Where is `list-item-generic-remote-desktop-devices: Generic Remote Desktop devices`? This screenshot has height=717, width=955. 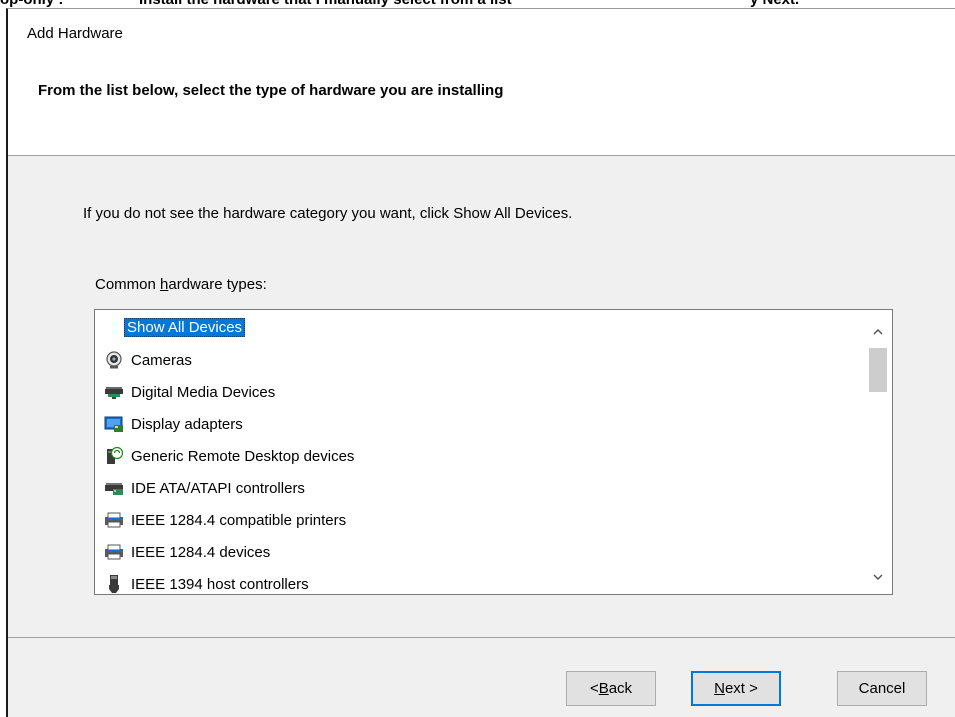 list-item-generic-remote-desktop-devices: Generic Remote Desktop devices is located at coordinates (480, 456).